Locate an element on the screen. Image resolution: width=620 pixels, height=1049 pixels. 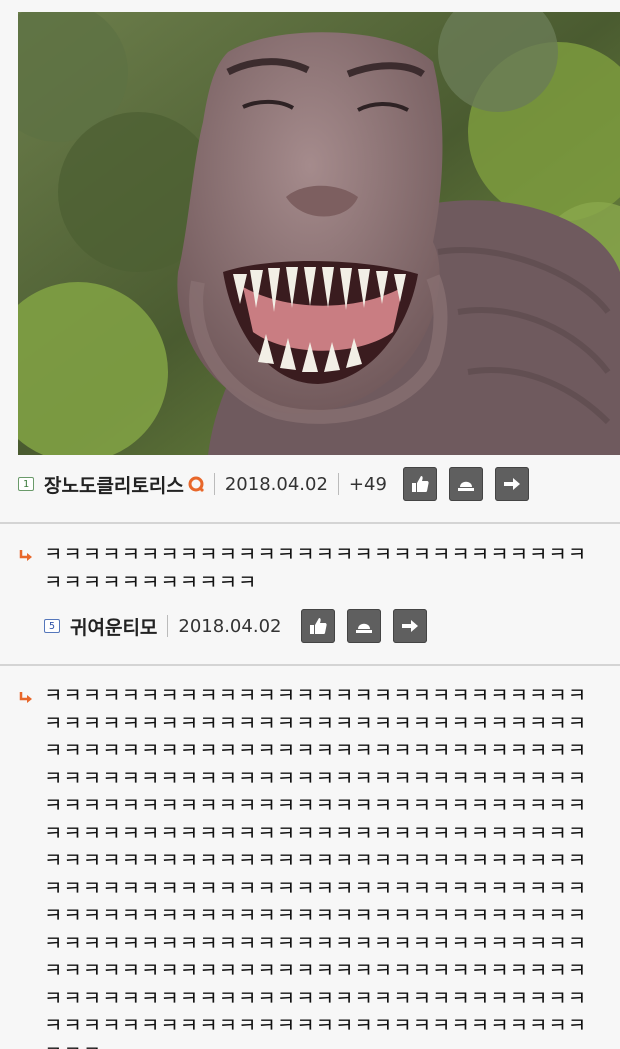
comment-meta: 5 귀여운티모 2018.04.02 is located at coordinates (241, 626).